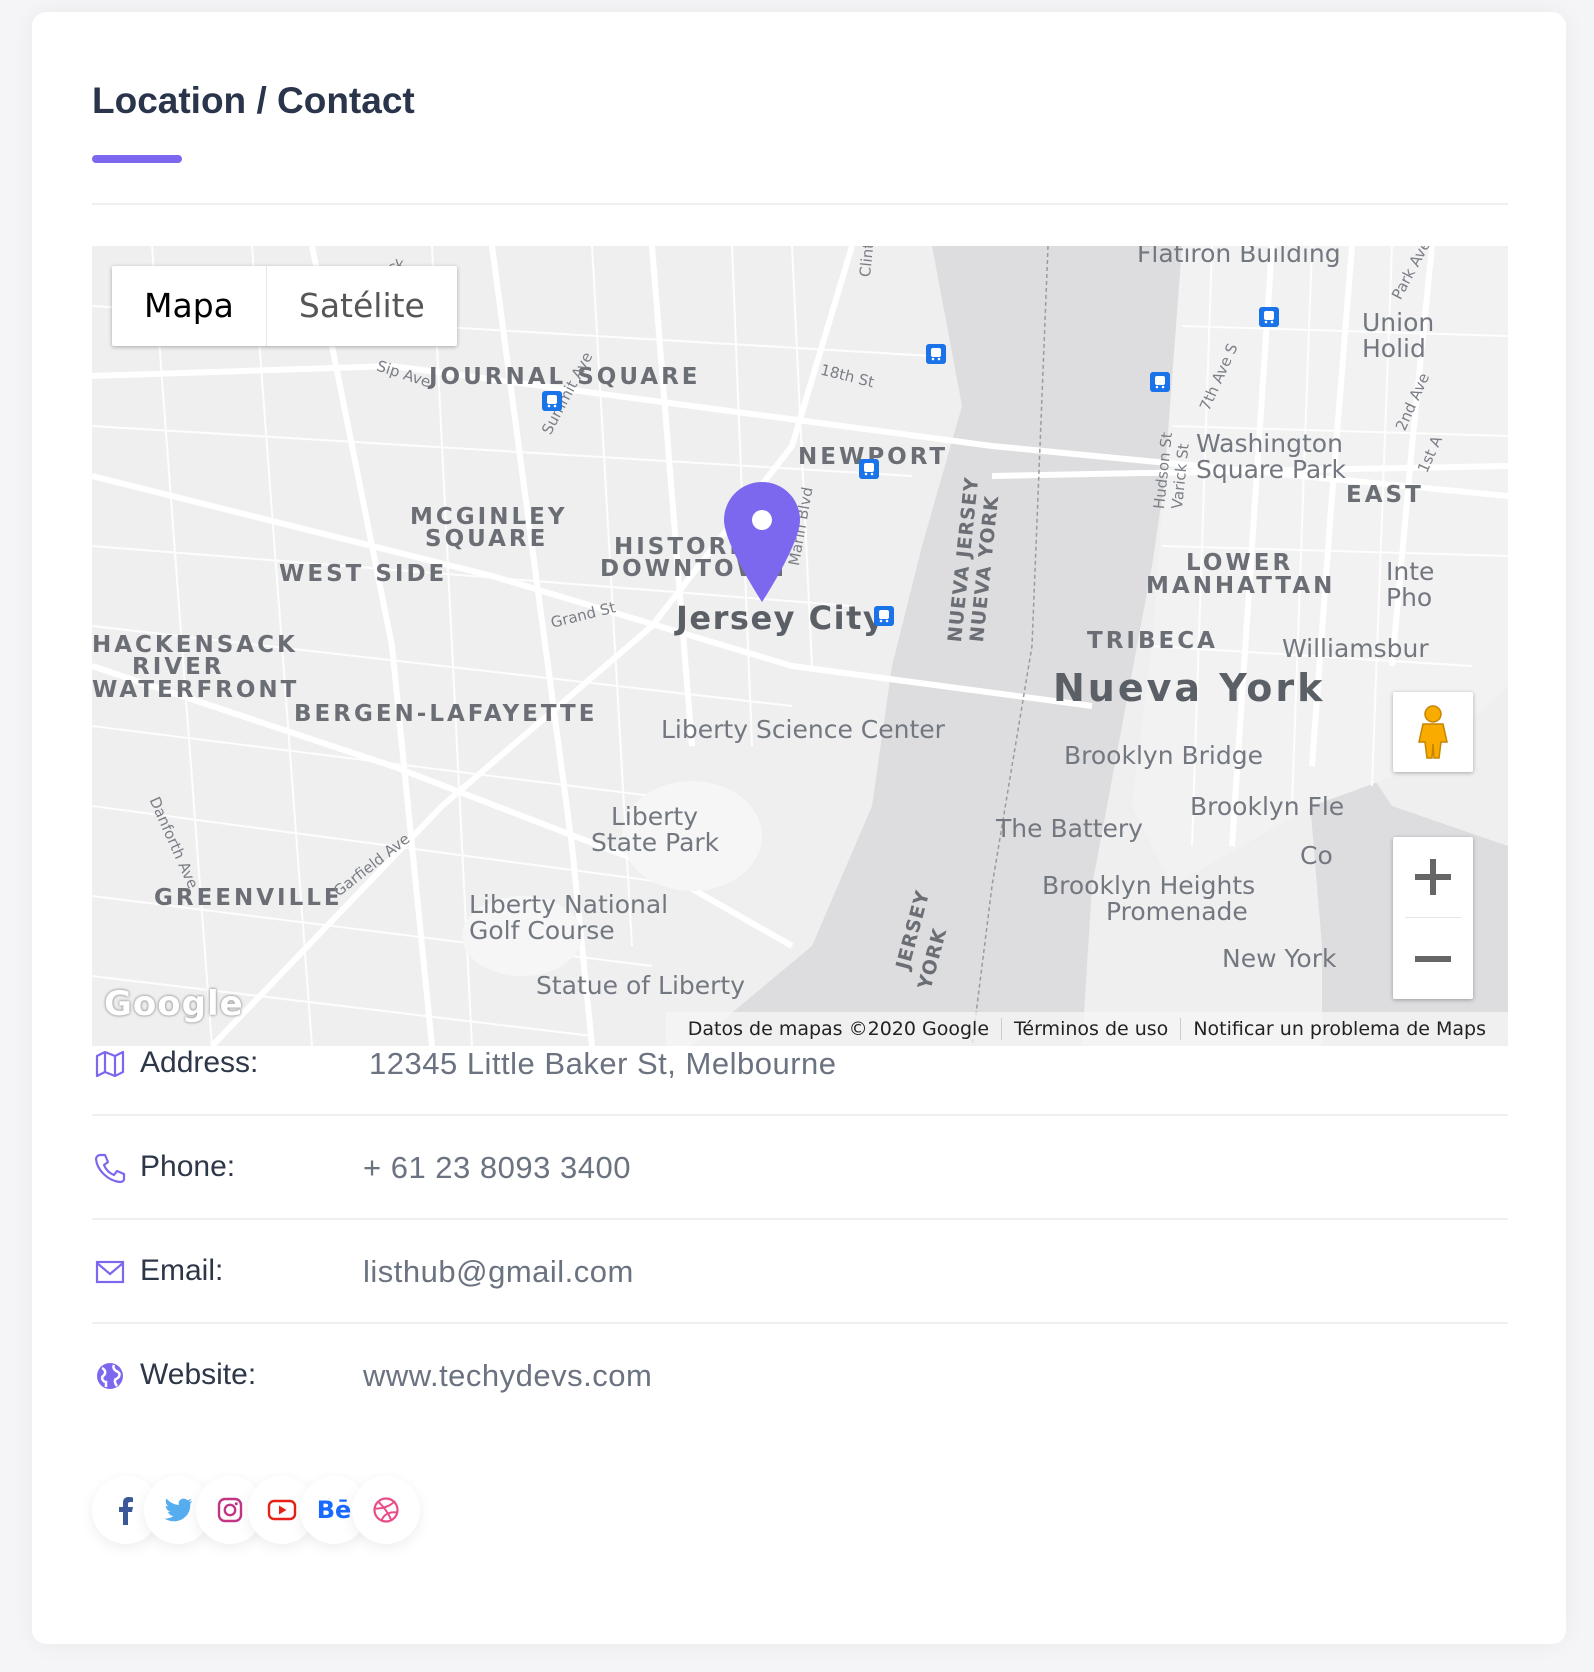 The height and width of the screenshot is (1672, 1594). I want to click on map-label-manhattan: MANHATTAN, so click(1241, 586).